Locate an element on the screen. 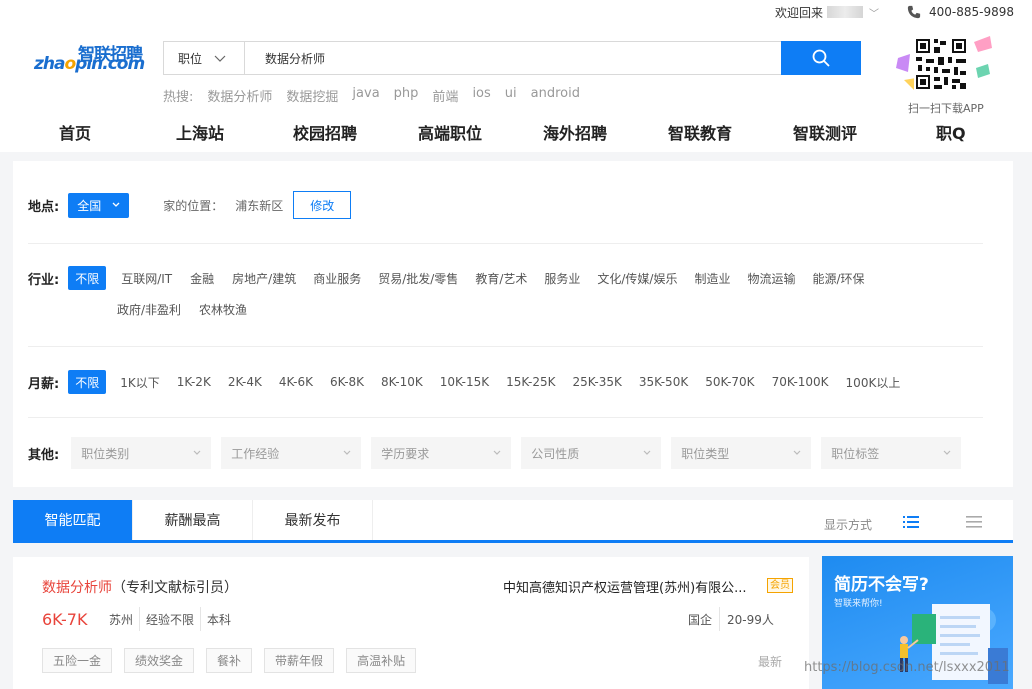 This screenshot has height=689, width=1032. salary-option-all: 不限 is located at coordinates (87, 382).